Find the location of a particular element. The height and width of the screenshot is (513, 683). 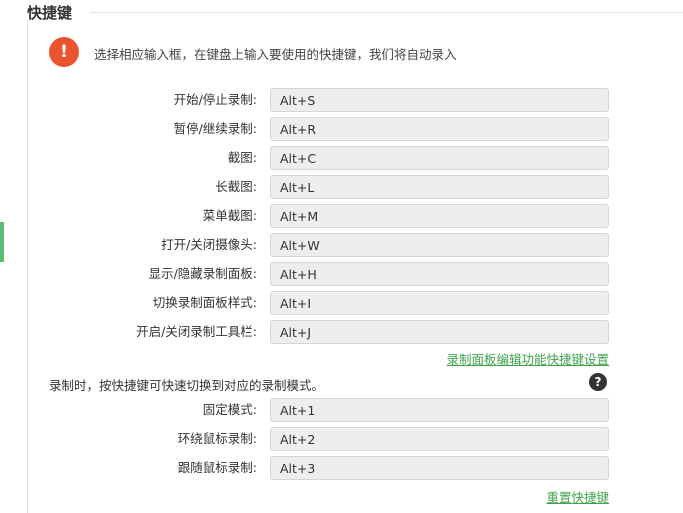

panel-shortcut-settings-link: 录制面板编辑功能快捷键设置 is located at coordinates (527, 358).